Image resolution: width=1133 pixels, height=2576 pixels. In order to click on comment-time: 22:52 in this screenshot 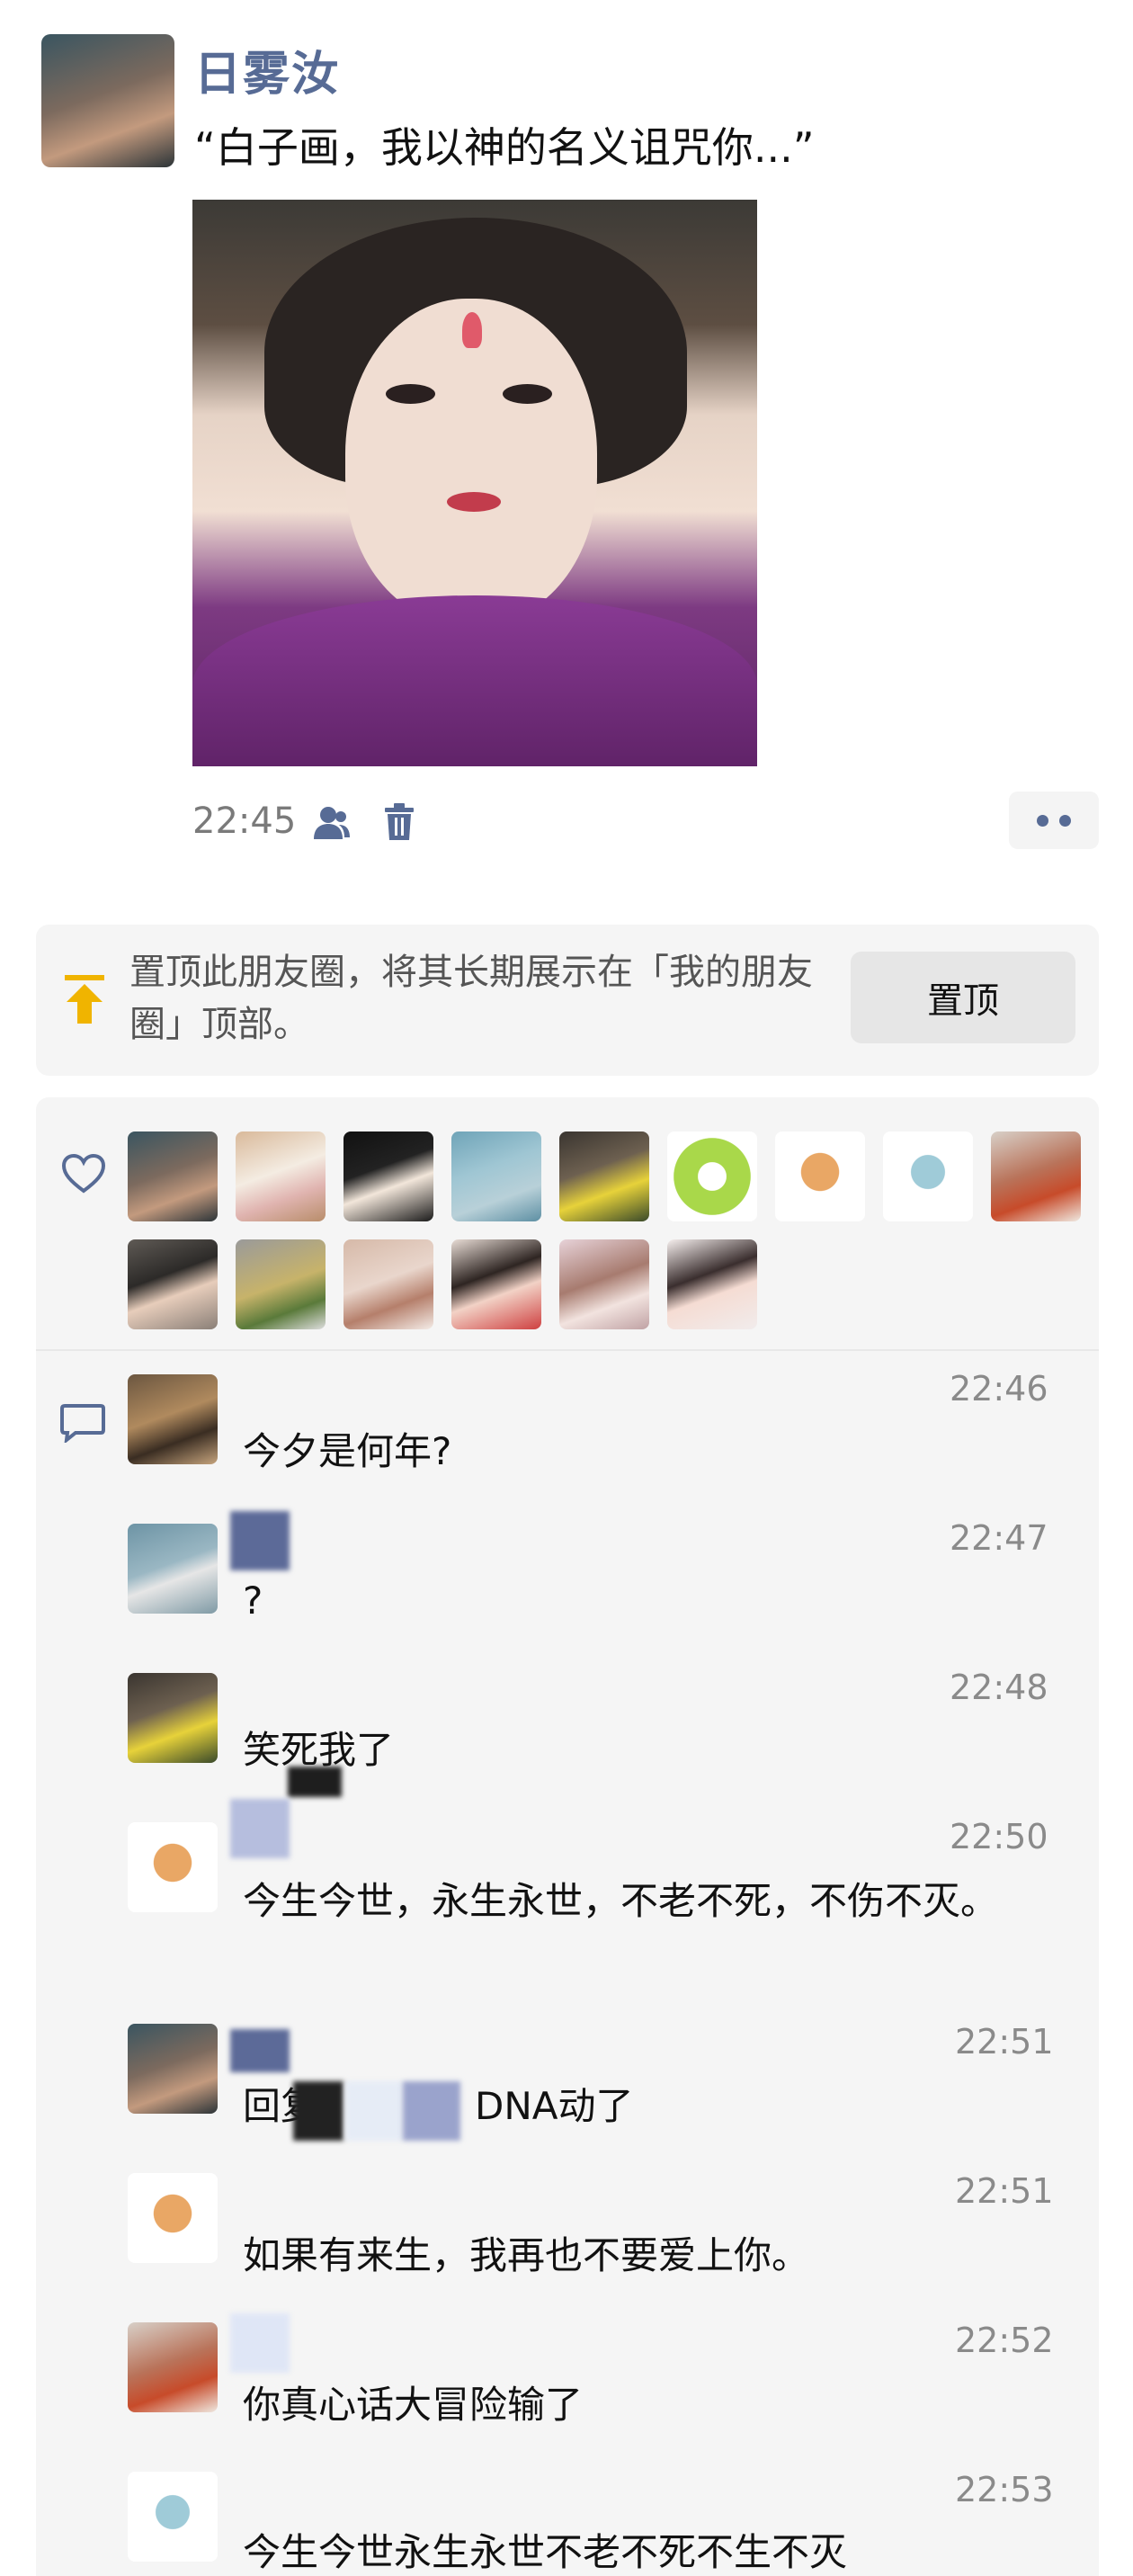, I will do `click(1004, 2340)`.